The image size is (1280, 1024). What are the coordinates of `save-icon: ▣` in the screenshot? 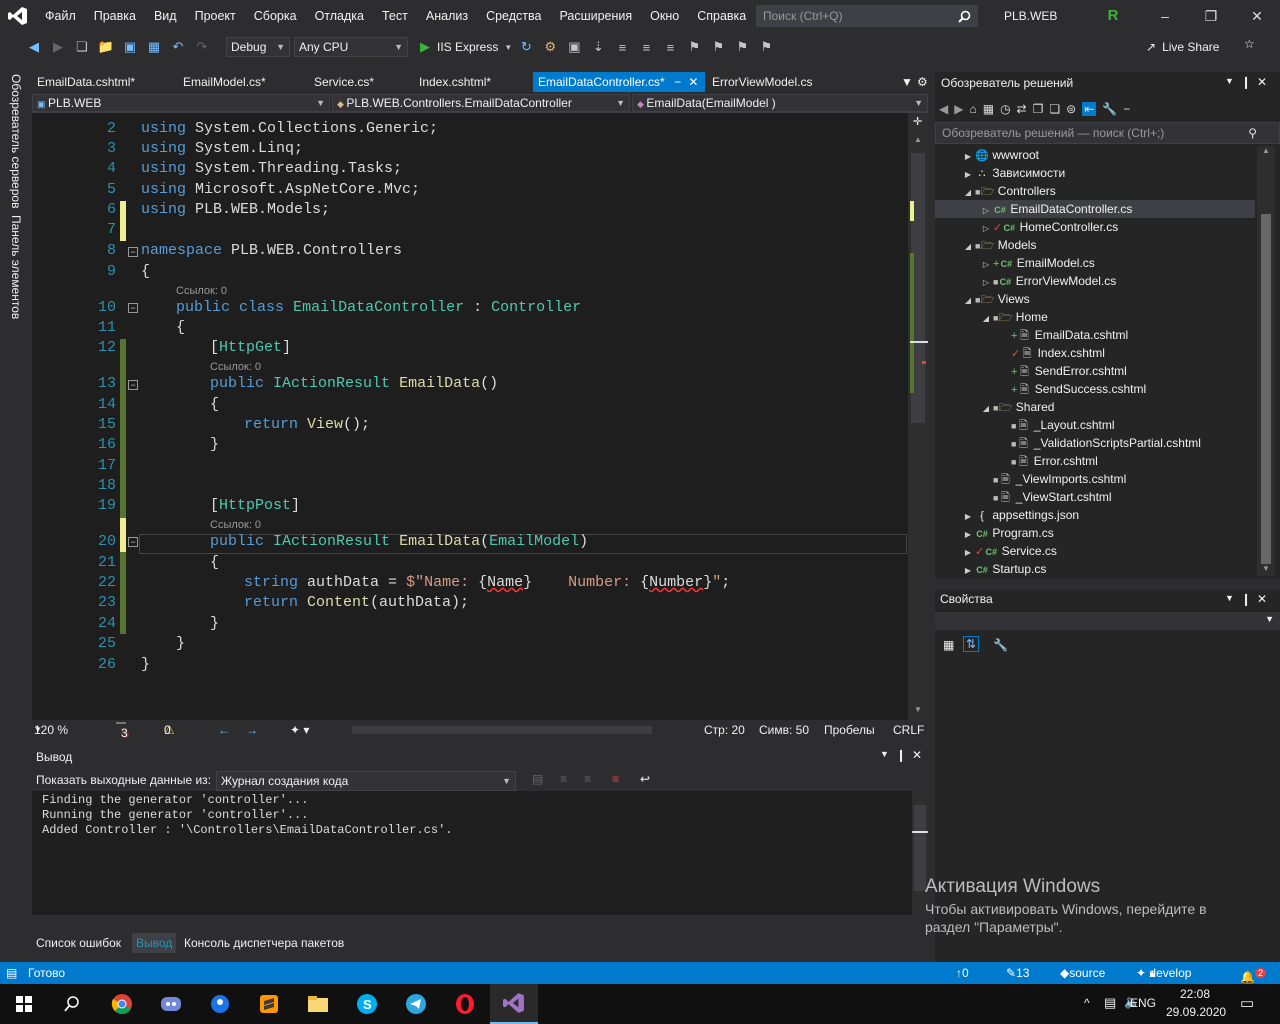 It's located at (130, 47).